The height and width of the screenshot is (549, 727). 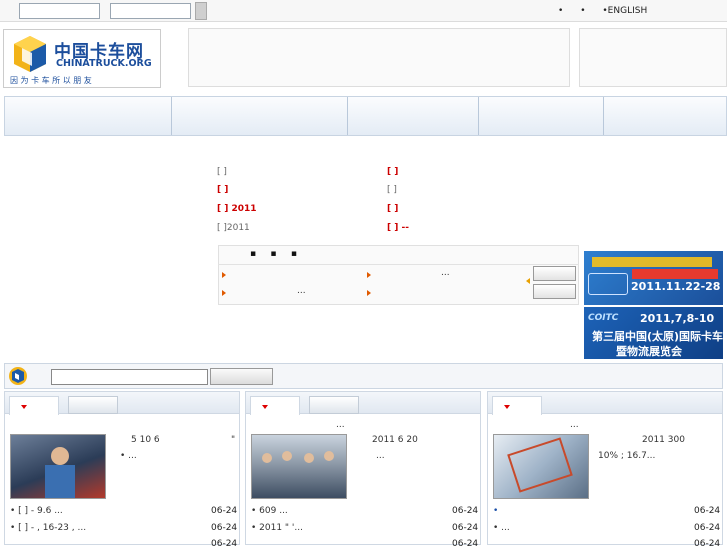 What do you see at coordinates (18, 376) in the screenshot?
I see `site-emblem-icon` at bounding box center [18, 376].